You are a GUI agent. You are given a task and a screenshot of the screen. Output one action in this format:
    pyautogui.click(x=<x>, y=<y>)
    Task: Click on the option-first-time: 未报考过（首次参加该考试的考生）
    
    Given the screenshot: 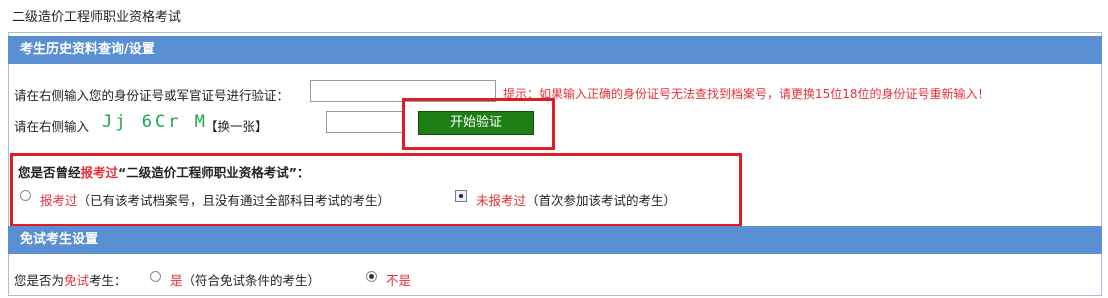 What is the action you would take?
    pyautogui.click(x=576, y=199)
    